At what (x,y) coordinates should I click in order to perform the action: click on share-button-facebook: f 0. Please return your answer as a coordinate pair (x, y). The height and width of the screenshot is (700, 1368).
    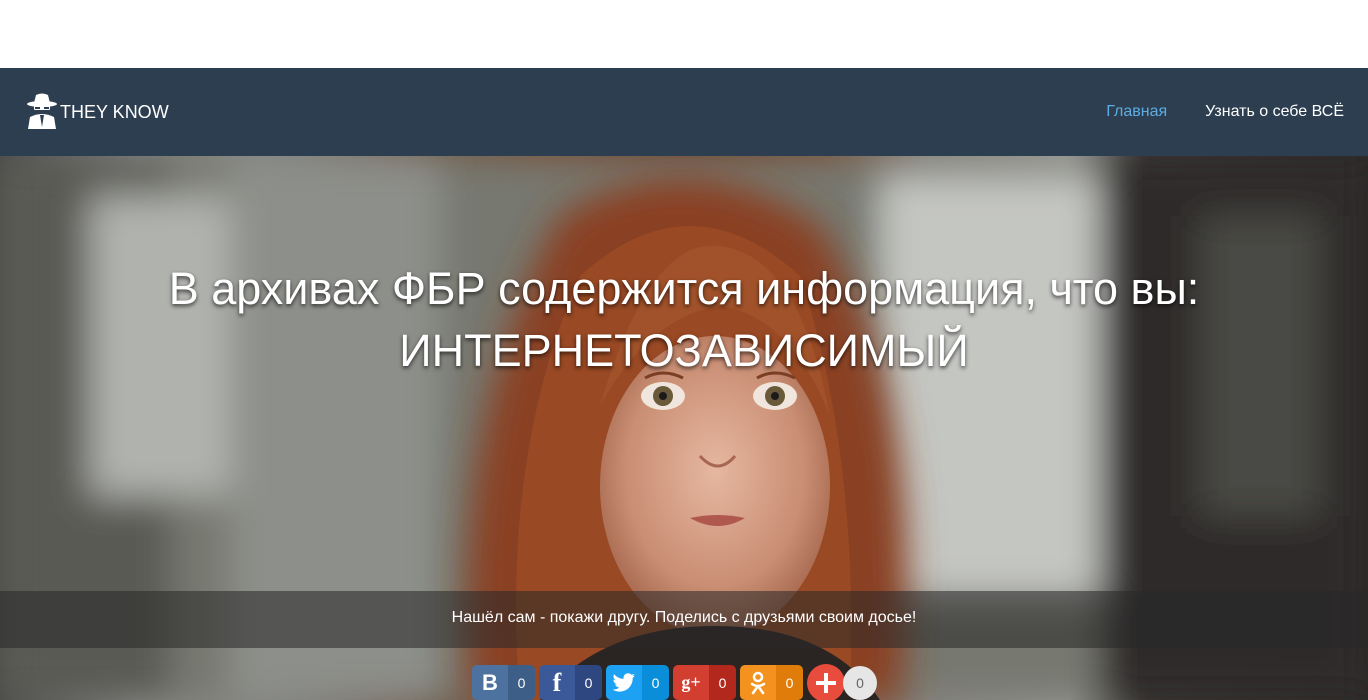
    Looking at the image, I should click on (570, 682).